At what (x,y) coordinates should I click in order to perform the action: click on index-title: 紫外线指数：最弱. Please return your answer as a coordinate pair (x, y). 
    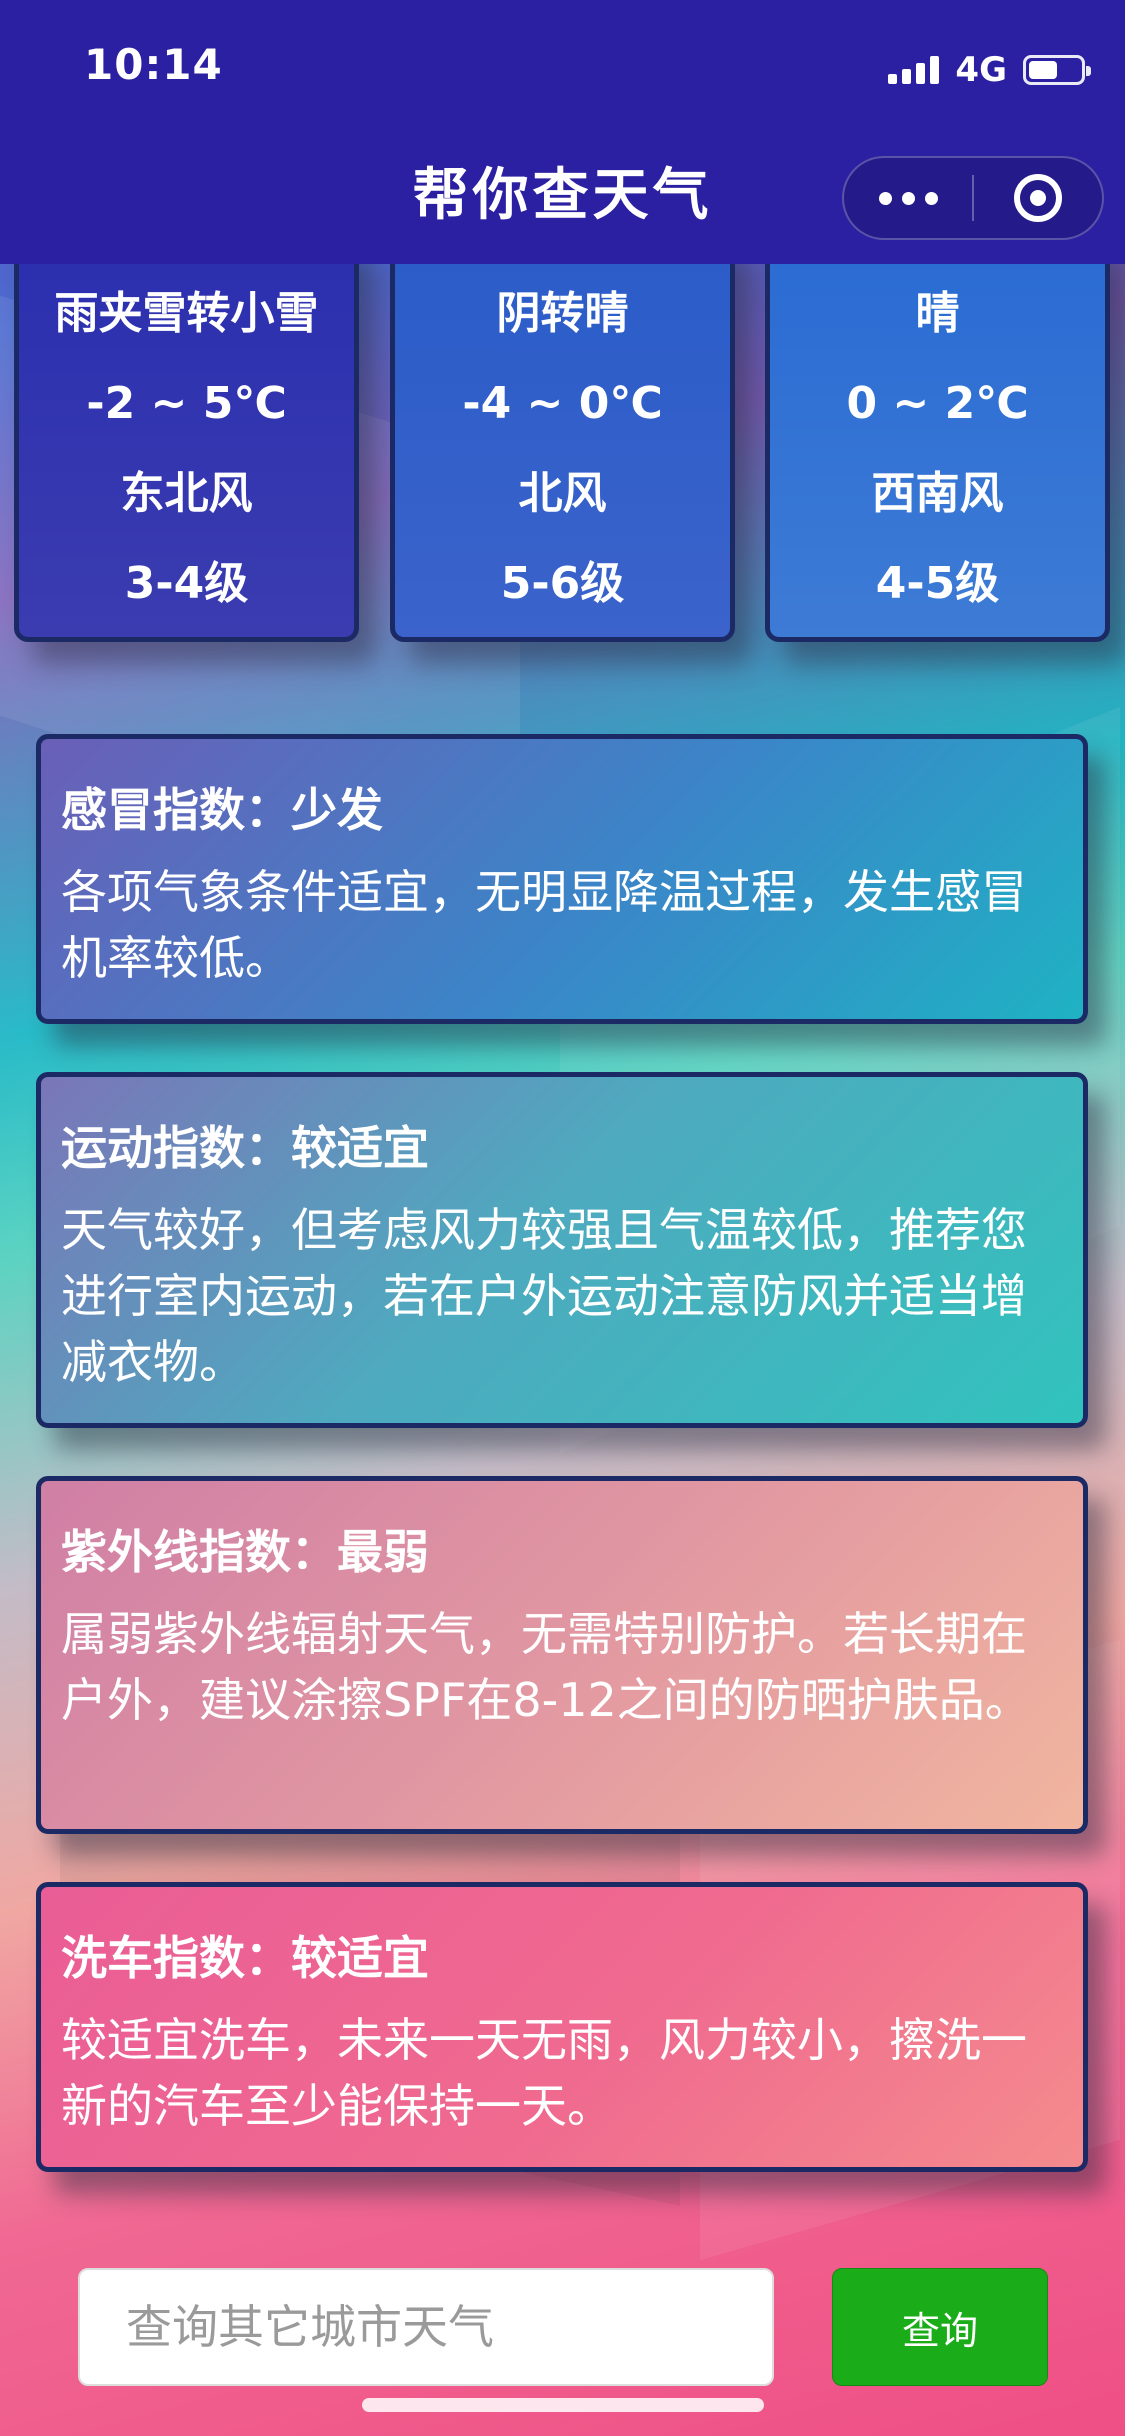
    Looking at the image, I should click on (245, 1552).